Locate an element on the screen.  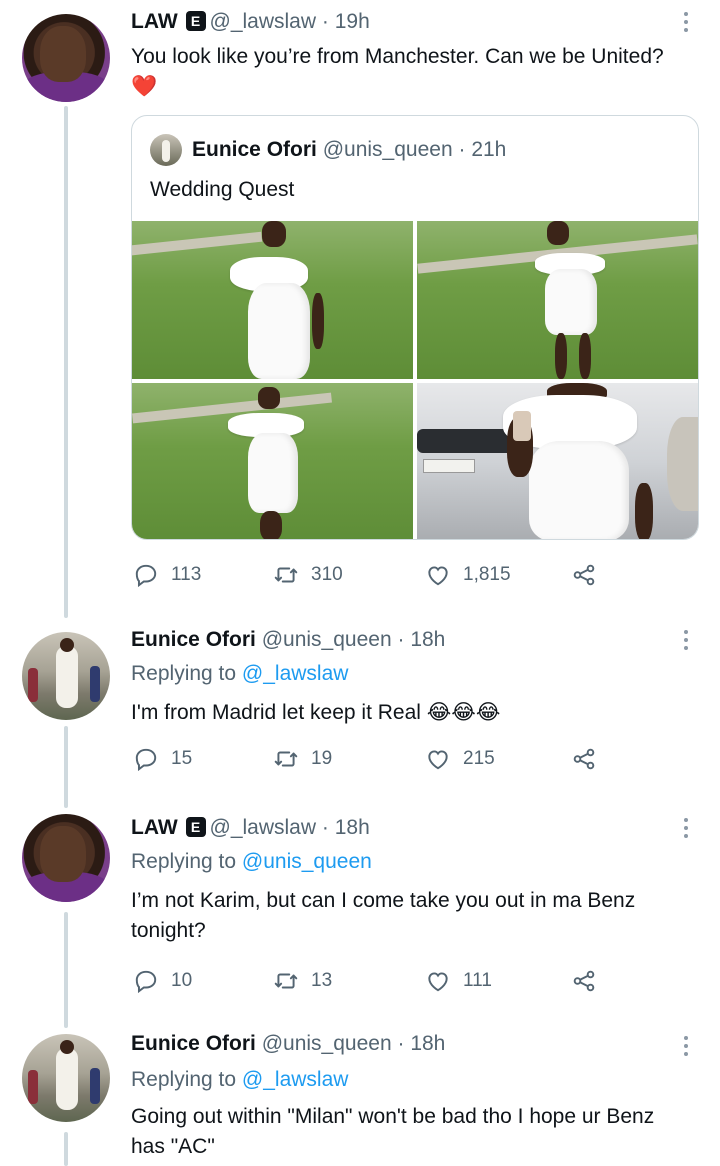
timestamp: 21h is located at coordinates (489, 149).